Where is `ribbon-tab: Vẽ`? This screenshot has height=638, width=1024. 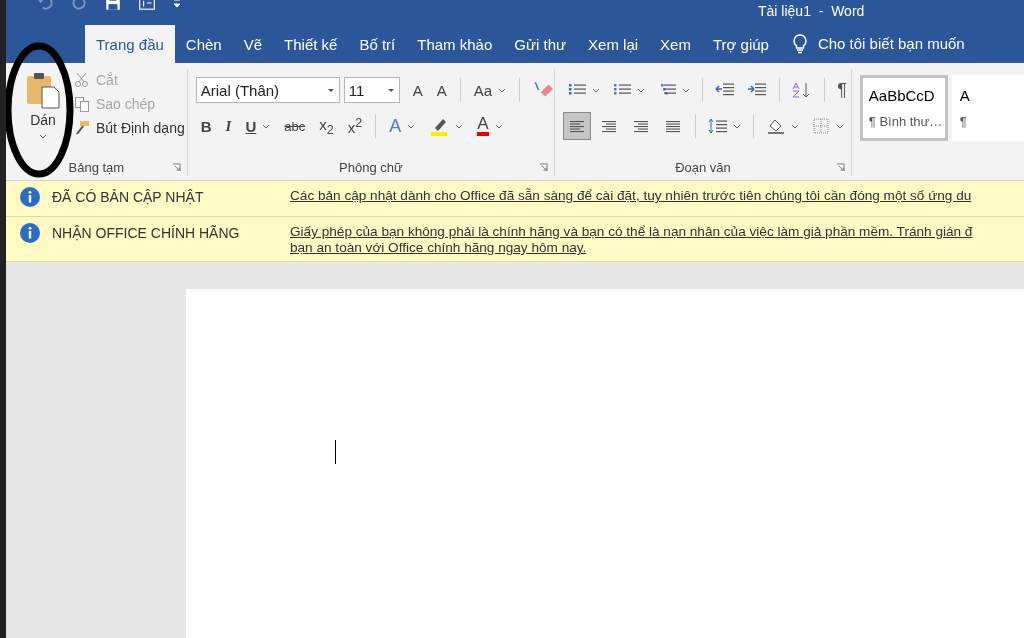
ribbon-tab: Vẽ is located at coordinates (253, 44).